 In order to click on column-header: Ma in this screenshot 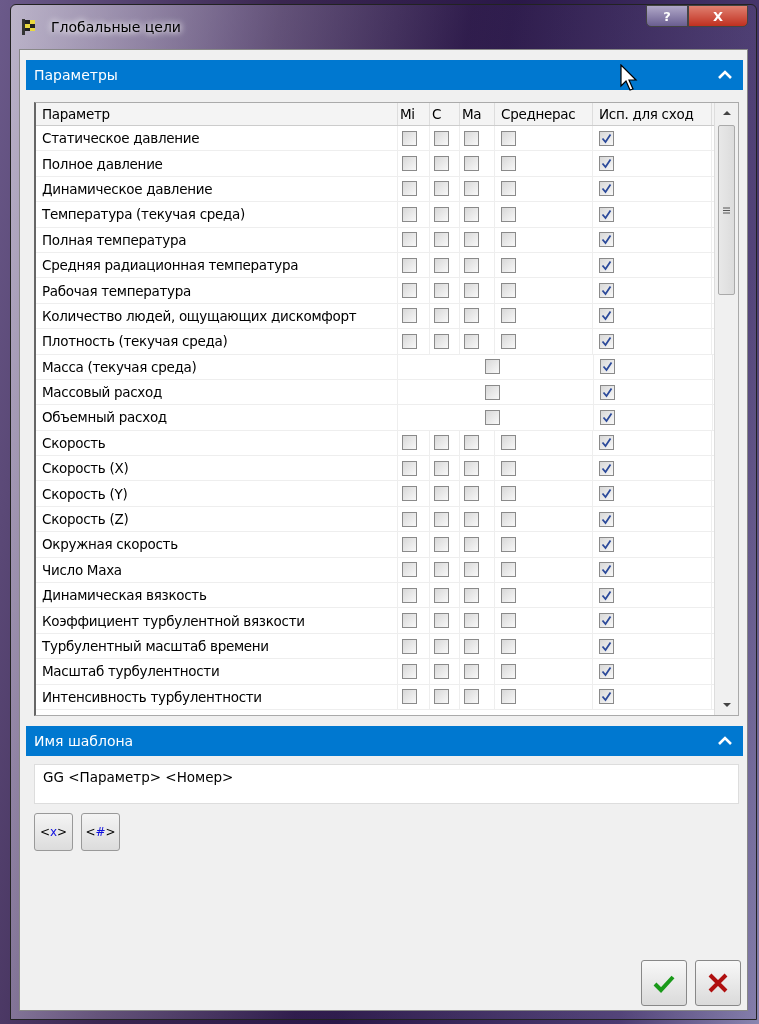, I will do `click(477, 114)`.